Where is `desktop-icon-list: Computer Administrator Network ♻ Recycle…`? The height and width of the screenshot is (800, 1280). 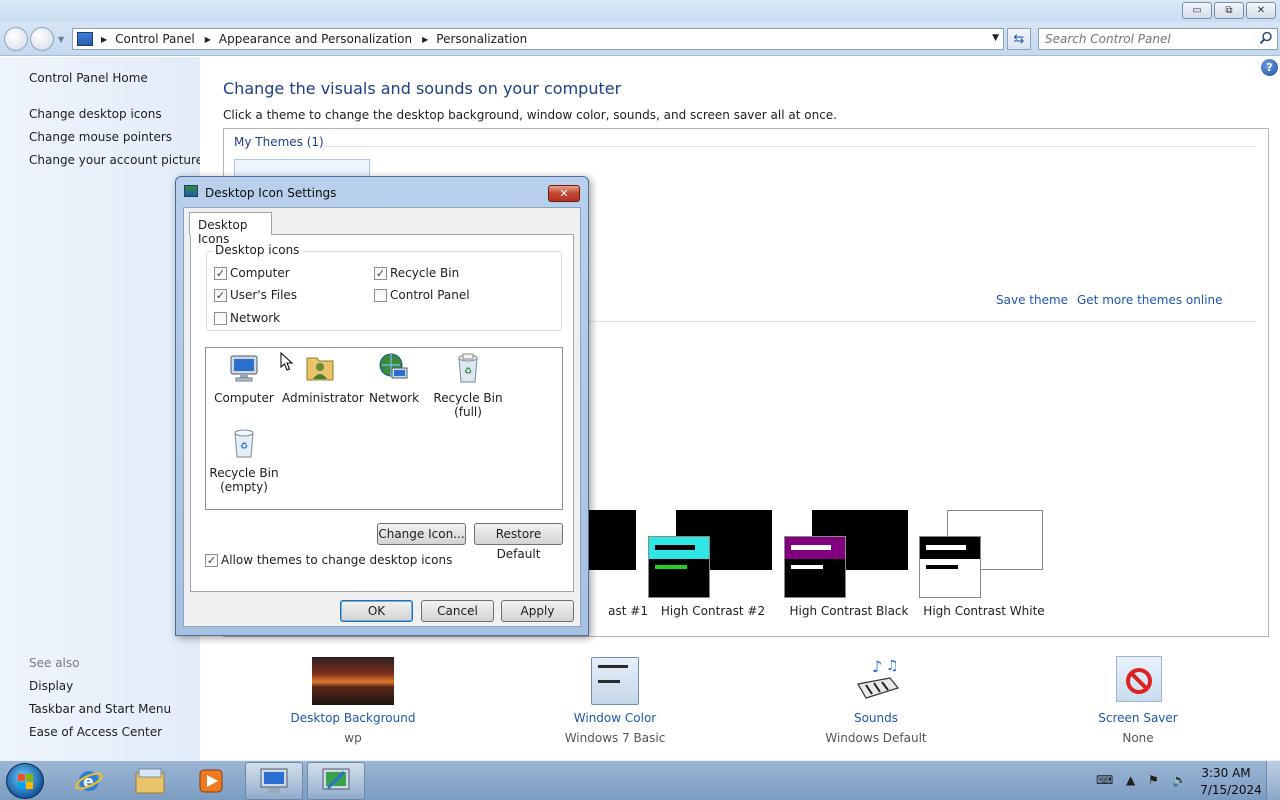 desktop-icon-list: Computer Administrator Network ♻ Recycle… is located at coordinates (384, 428).